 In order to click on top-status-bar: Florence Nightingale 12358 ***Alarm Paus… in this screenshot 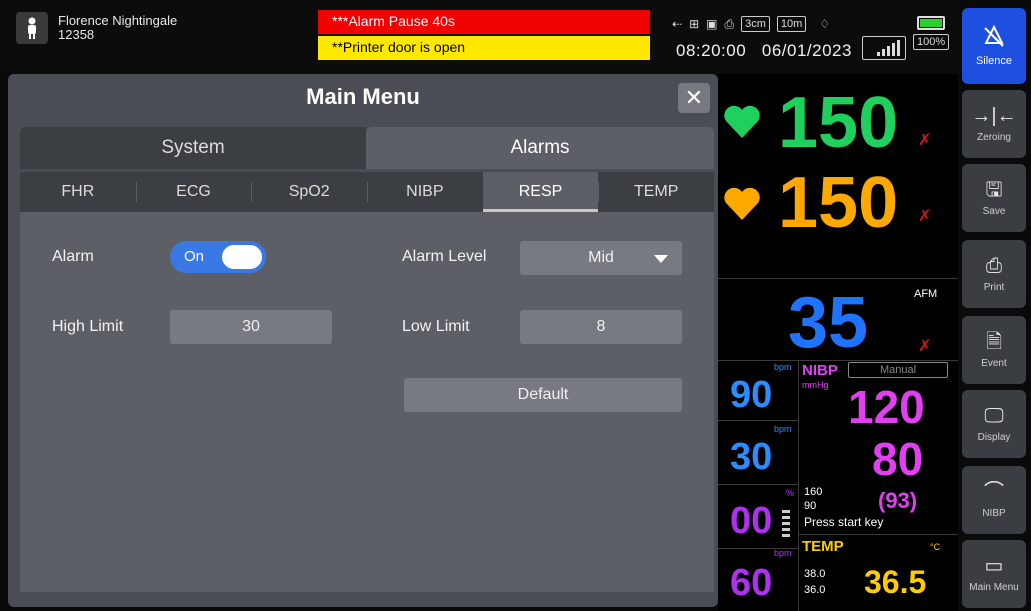, I will do `click(479, 35)`.